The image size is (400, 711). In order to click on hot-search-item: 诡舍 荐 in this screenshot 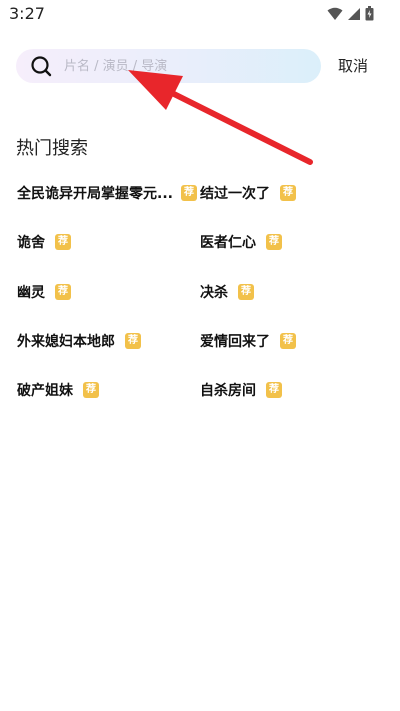, I will do `click(44, 242)`.